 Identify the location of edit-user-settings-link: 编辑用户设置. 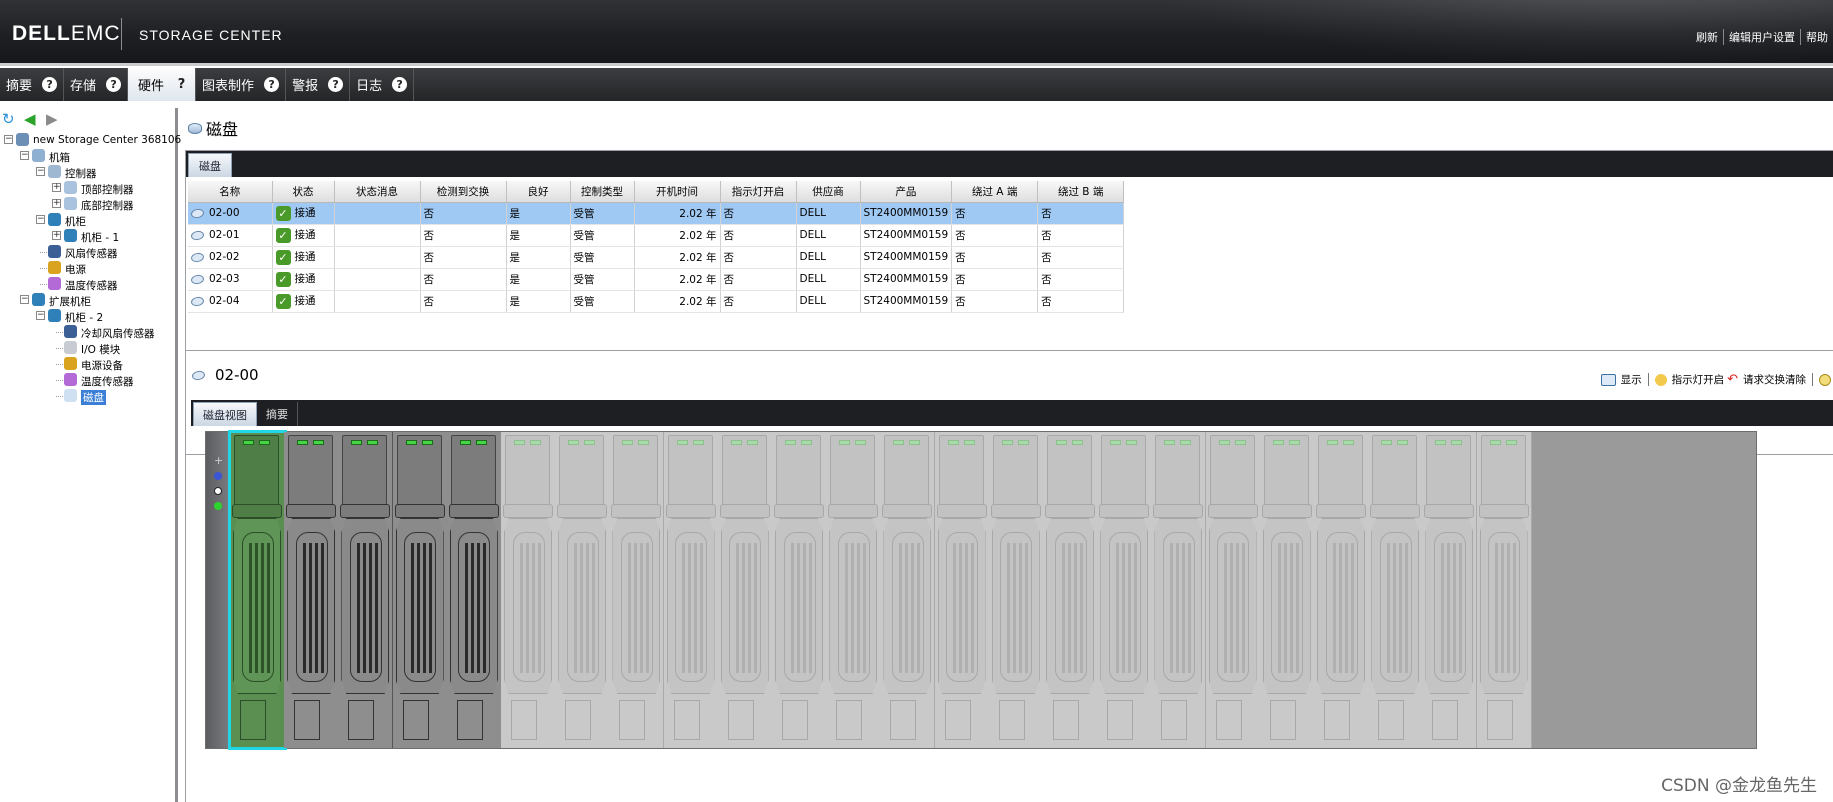
(1761, 37).